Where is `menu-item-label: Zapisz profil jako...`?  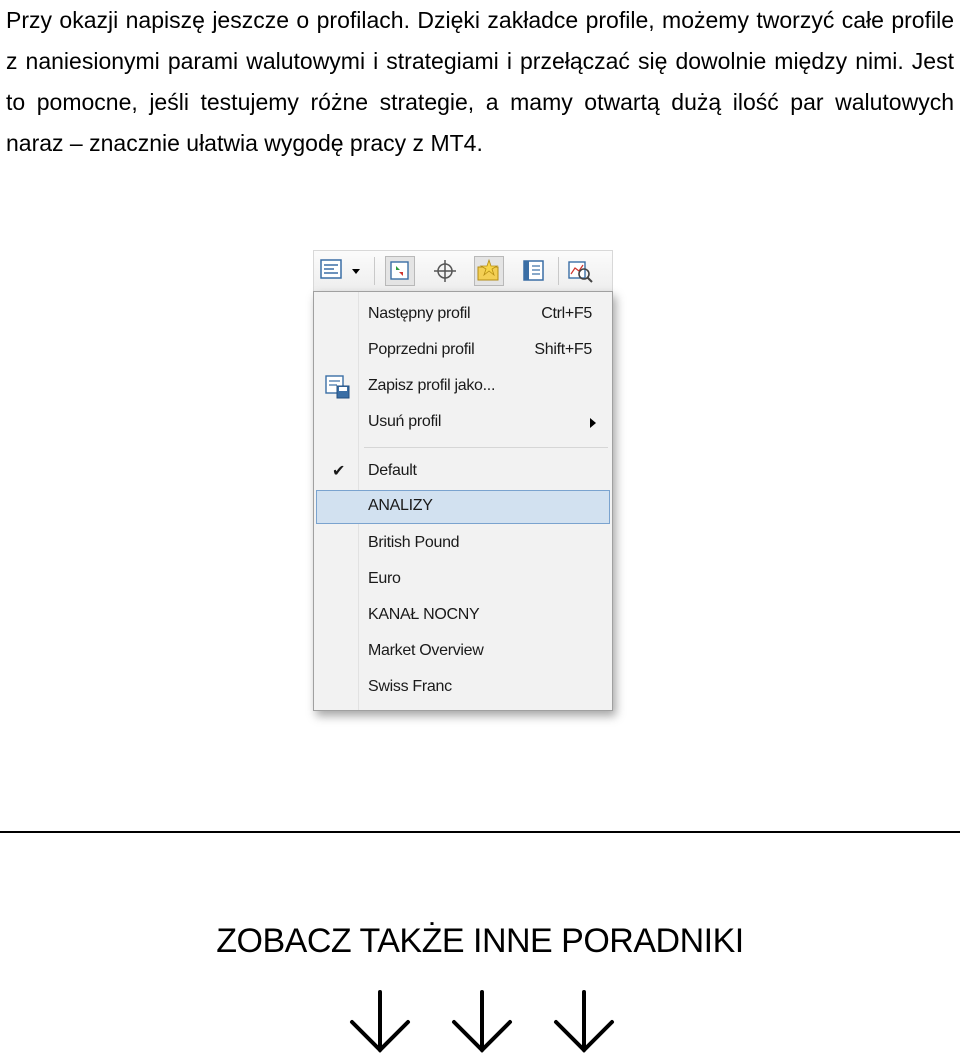 menu-item-label: Zapisz profil jako... is located at coordinates (432, 385).